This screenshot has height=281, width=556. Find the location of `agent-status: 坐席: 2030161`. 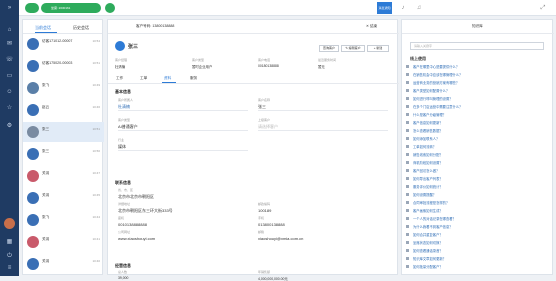

agent-status: 坐席: 2030161 is located at coordinates (71, 8).